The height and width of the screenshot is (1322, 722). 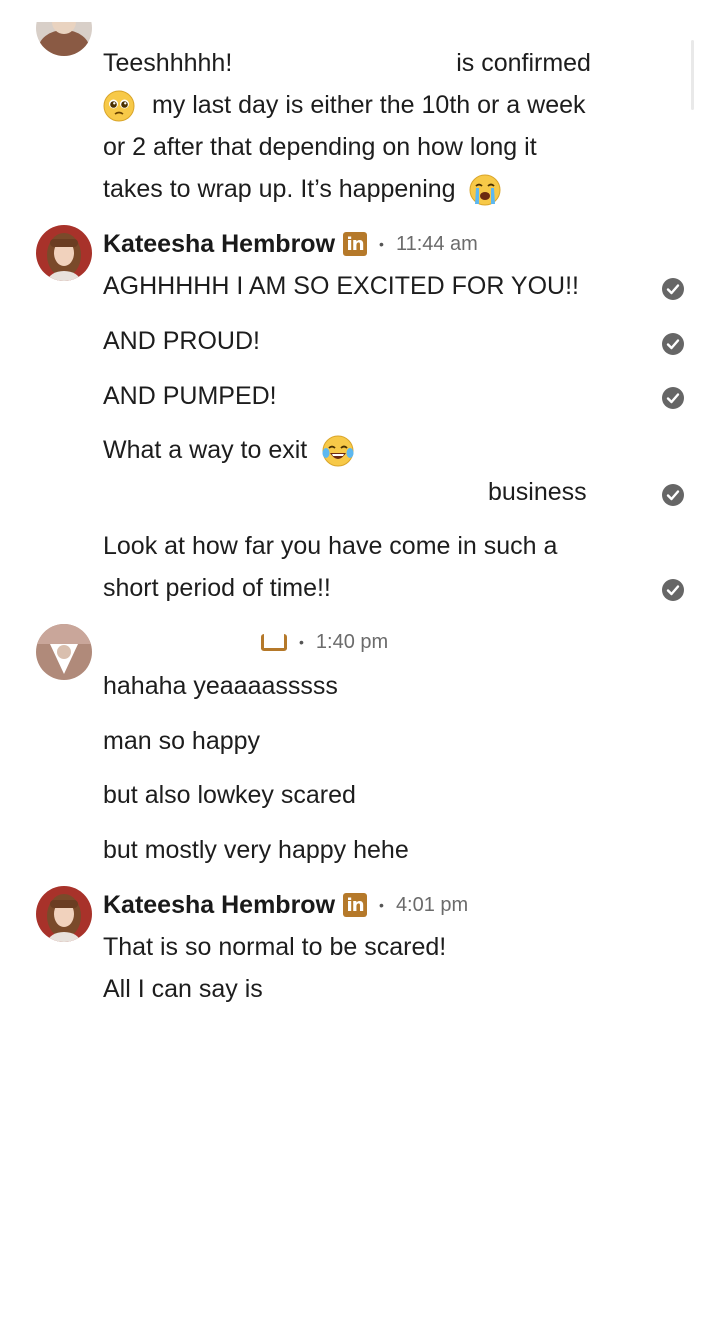 What do you see at coordinates (352, 641) in the screenshot?
I see `timestamp: 1:40 pm` at bounding box center [352, 641].